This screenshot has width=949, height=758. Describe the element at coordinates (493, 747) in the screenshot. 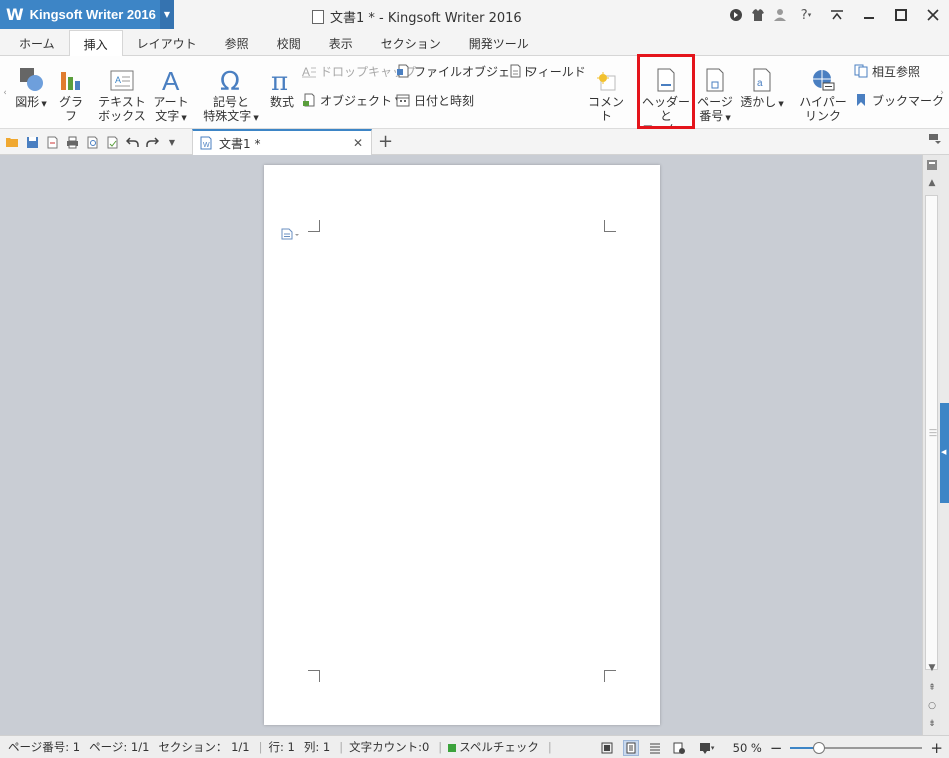

I see `spell-check-button: スペルチェック` at that location.